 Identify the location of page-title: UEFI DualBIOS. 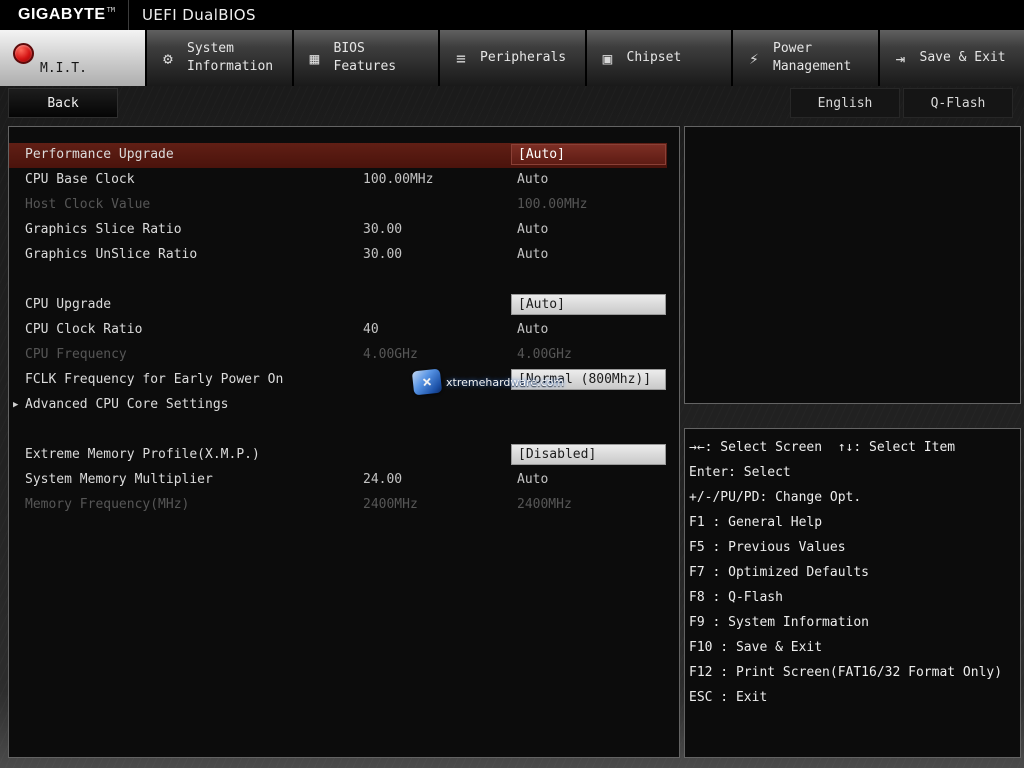
(199, 15).